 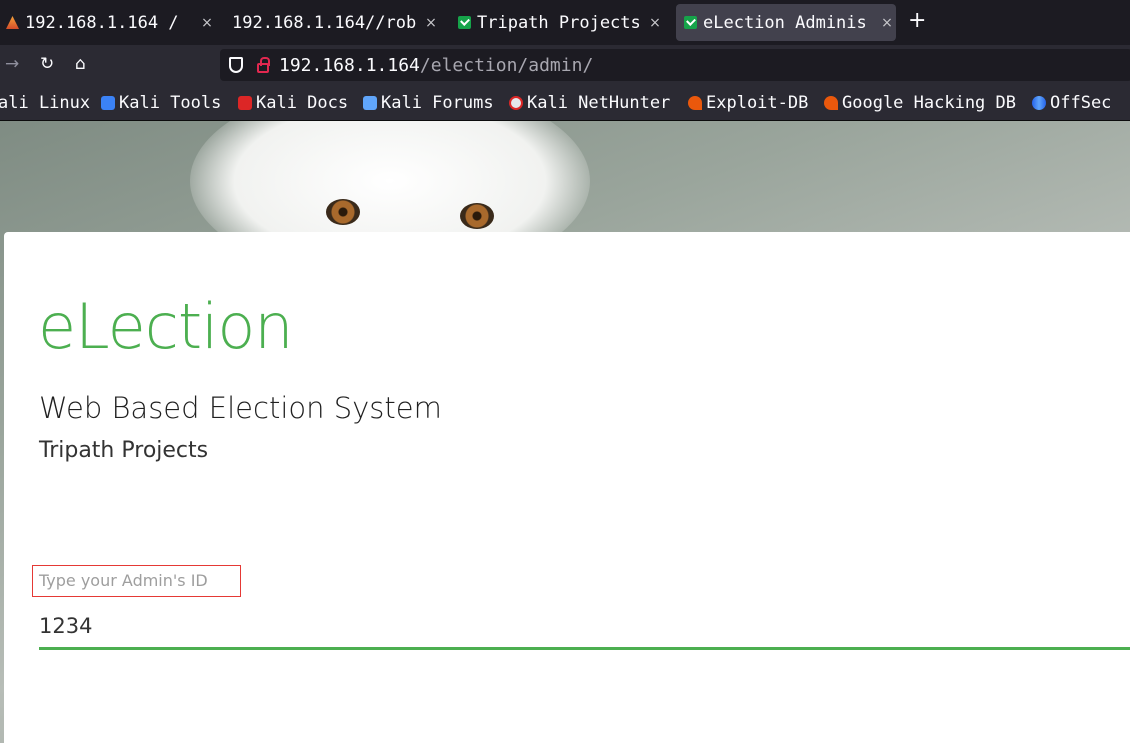 I want to click on bookmark-exploit-db: Exploit-DB, so click(x=748, y=103).